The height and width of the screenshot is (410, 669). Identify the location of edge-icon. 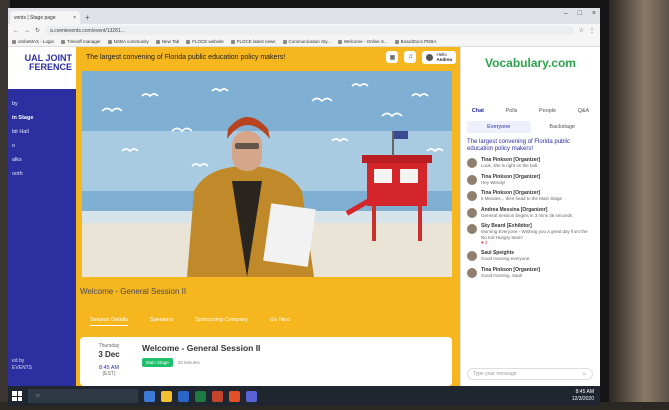
(149, 396).